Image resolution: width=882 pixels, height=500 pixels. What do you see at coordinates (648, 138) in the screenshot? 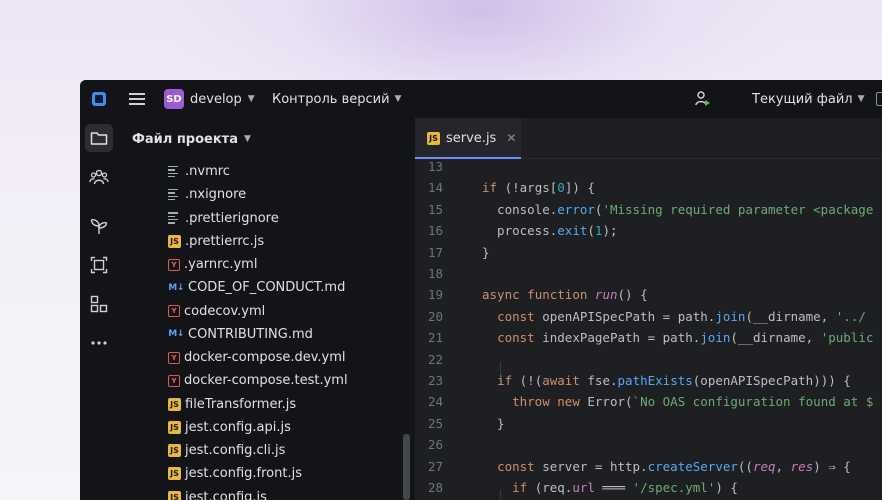
I see `editor-tabs: JS serve.js ✕` at bounding box center [648, 138].